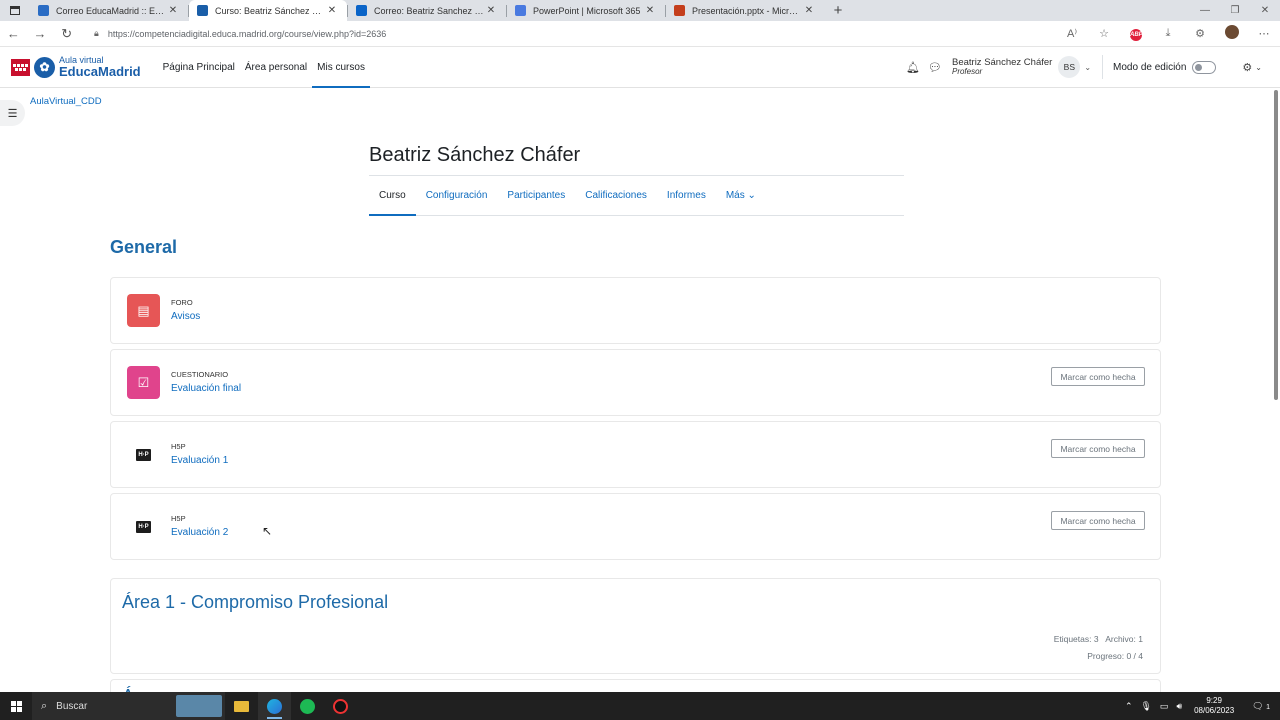 The height and width of the screenshot is (720, 1280). Describe the element at coordinates (640, 706) in the screenshot. I see `windows-taskbar: ⌕ Buscar ⌃ 🎙︎ ▭ 🔊︎ 9:29 08/06/2023 🗨︎ 1` at that location.